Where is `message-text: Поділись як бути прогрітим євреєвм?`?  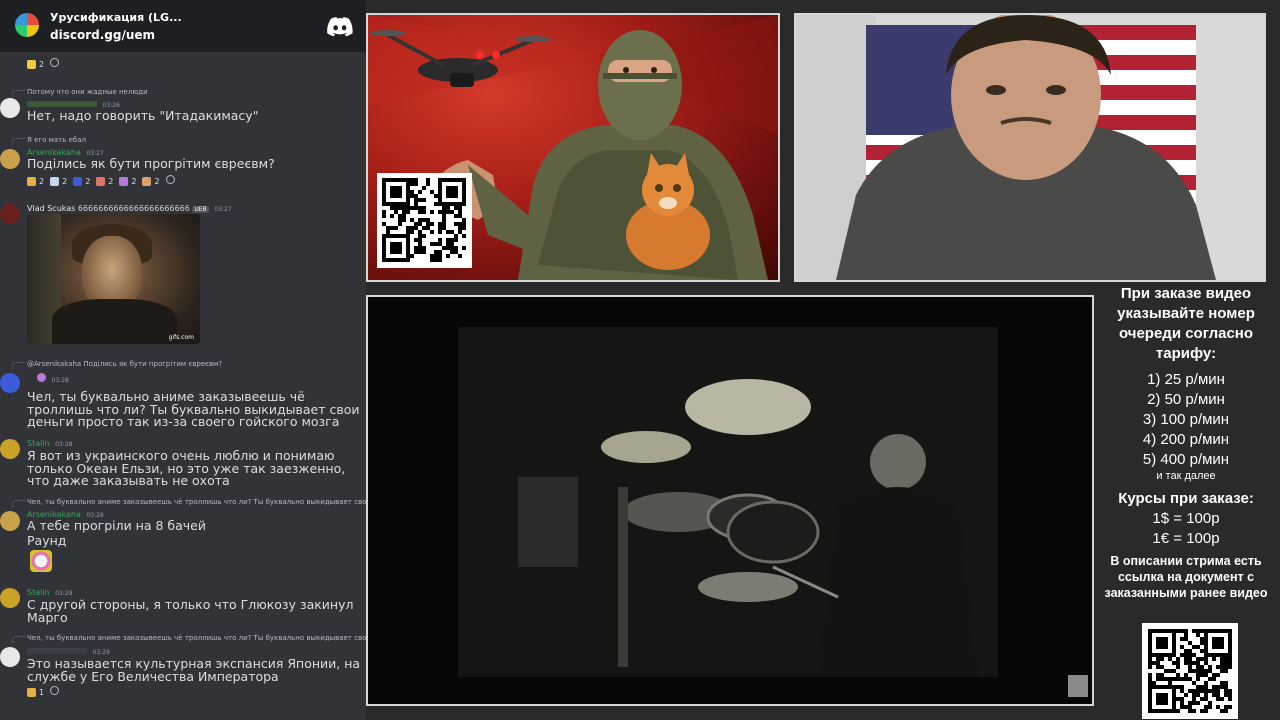
message-text: Поділись як бути прогрітим євреєвм? is located at coordinates (151, 163).